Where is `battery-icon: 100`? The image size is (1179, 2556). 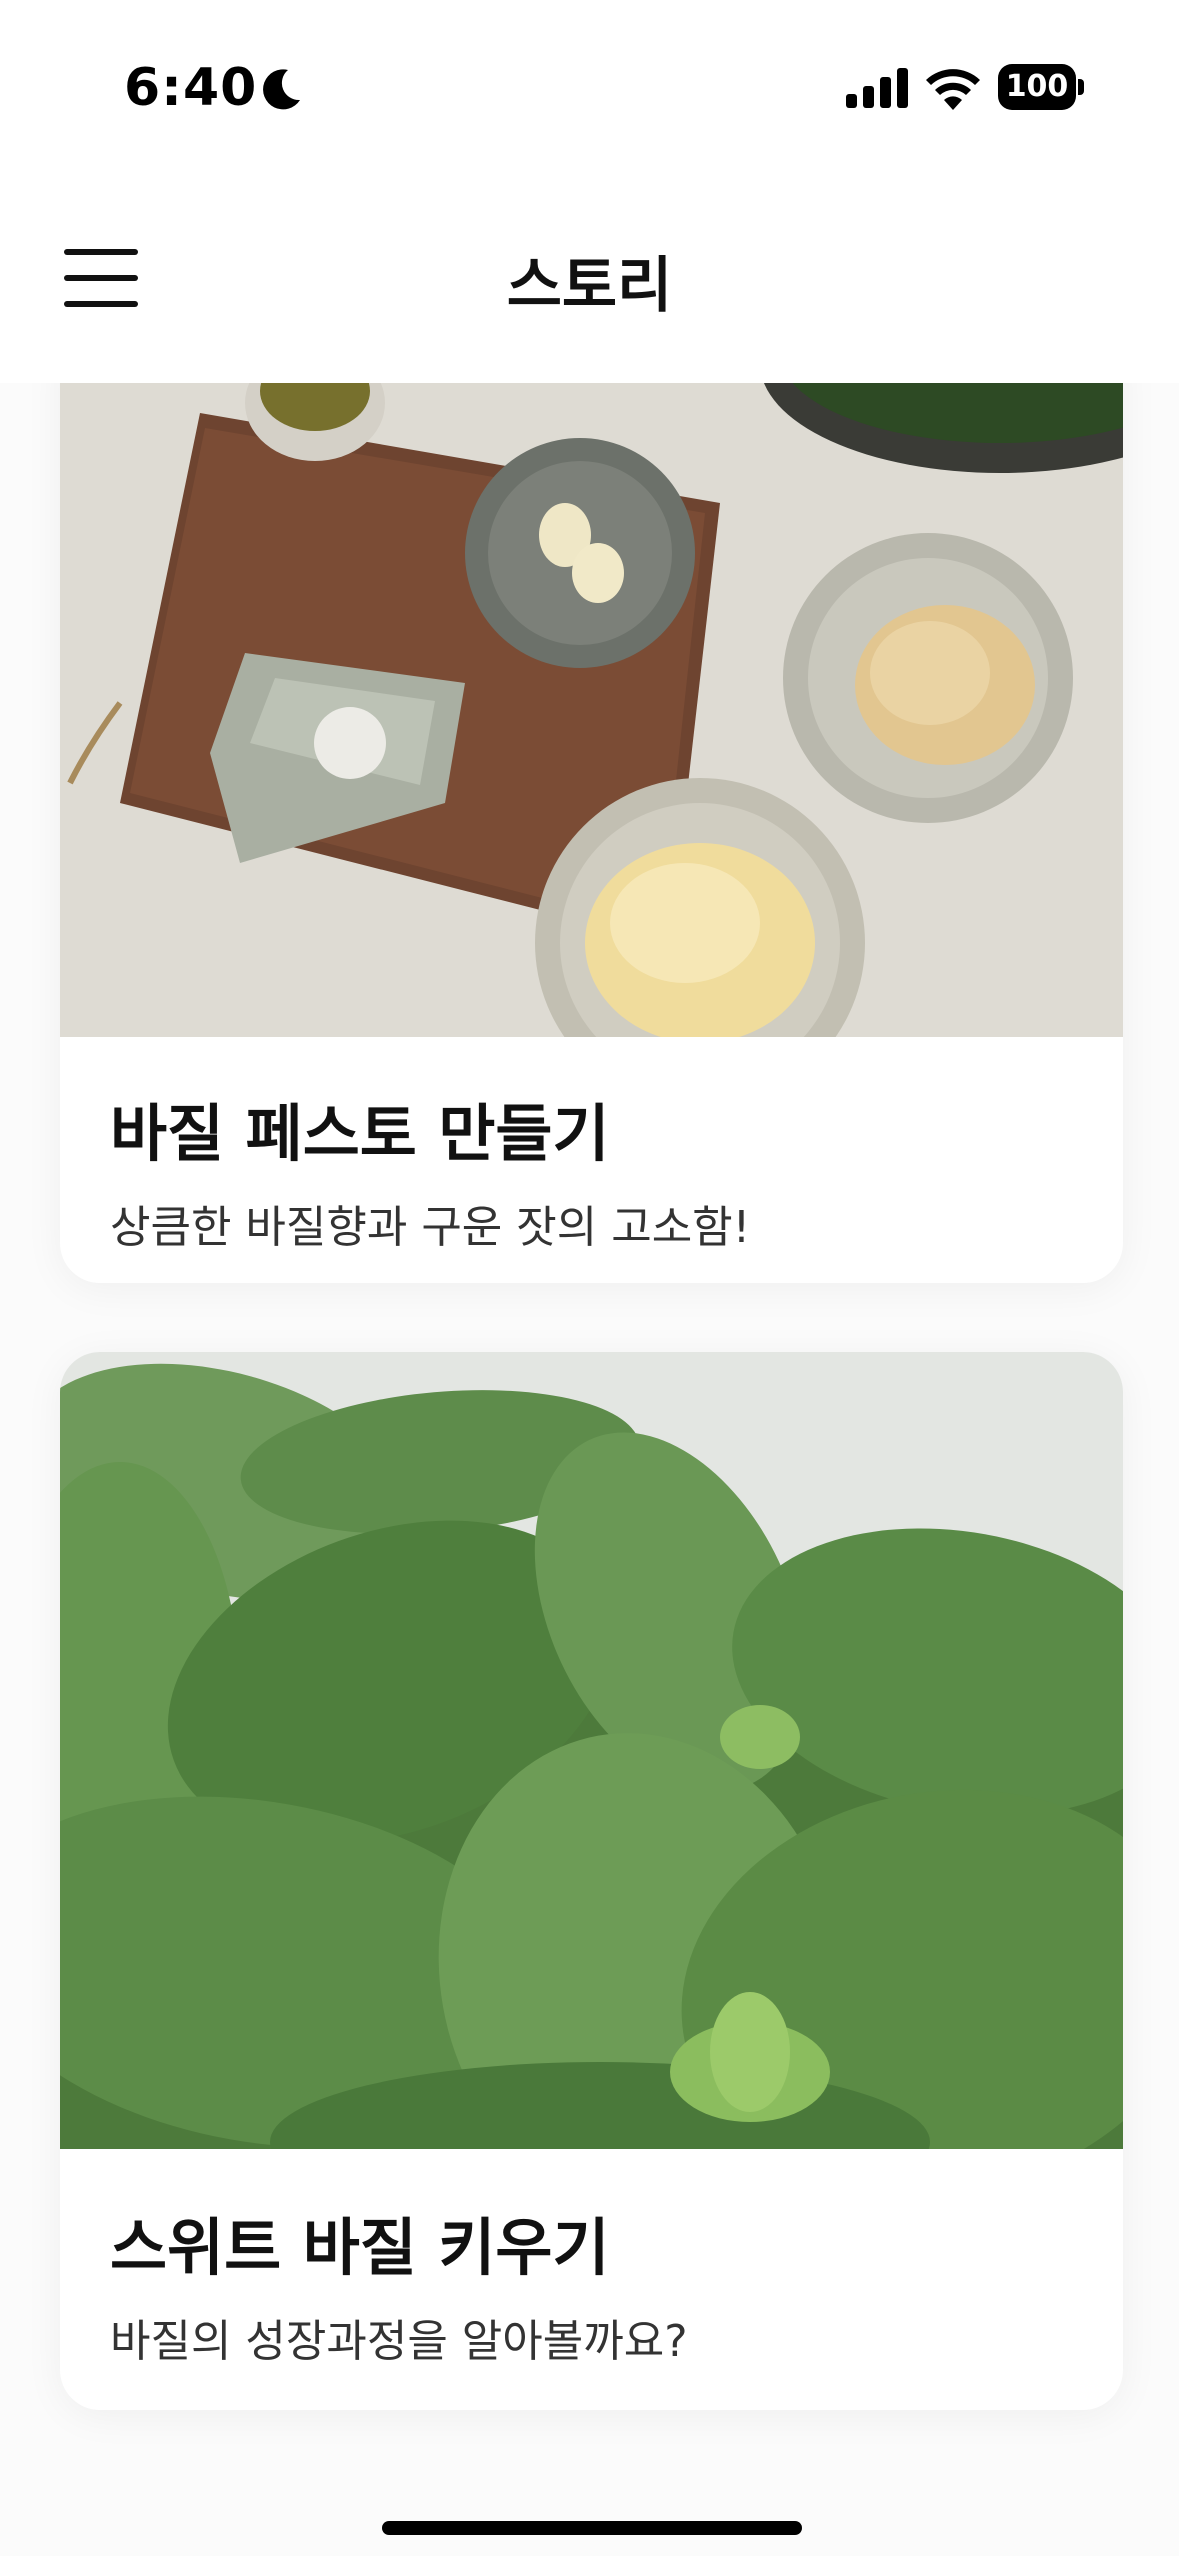 battery-icon: 100 is located at coordinates (1041, 87).